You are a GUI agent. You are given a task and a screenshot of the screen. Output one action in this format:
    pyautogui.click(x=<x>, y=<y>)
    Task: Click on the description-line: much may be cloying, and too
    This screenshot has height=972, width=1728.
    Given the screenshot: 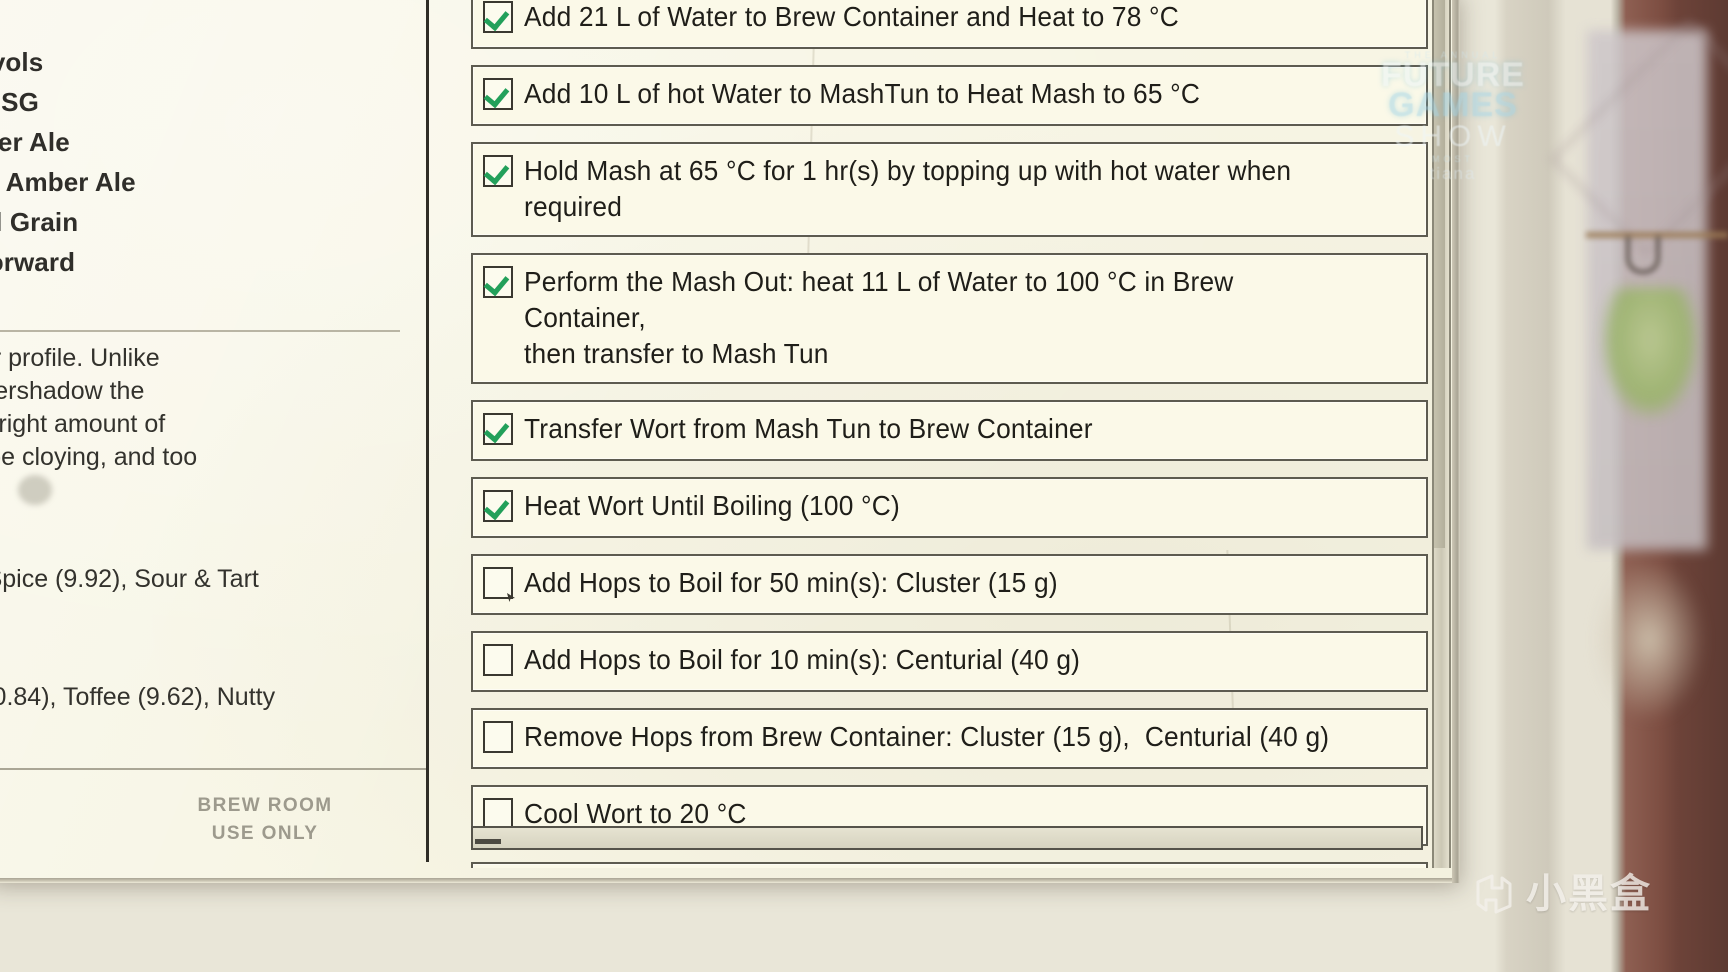 What is the action you would take?
    pyautogui.click(x=99, y=457)
    